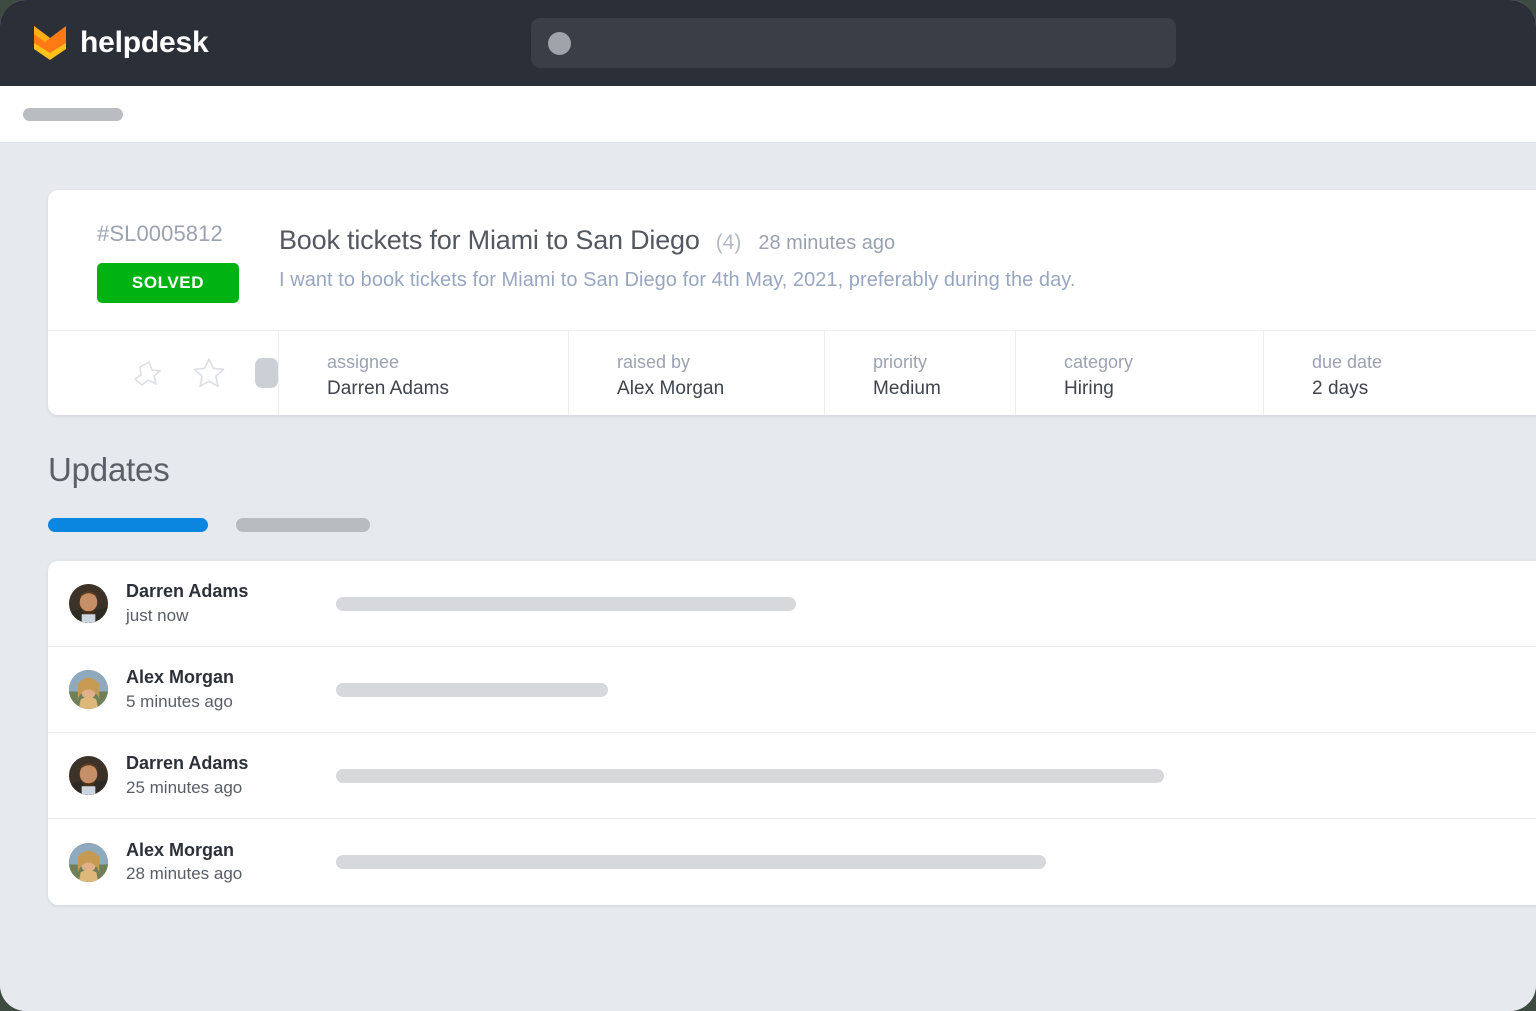 This screenshot has height=1011, width=1536. What do you see at coordinates (1140, 373) in the screenshot?
I see `meta-category: category Hiring` at bounding box center [1140, 373].